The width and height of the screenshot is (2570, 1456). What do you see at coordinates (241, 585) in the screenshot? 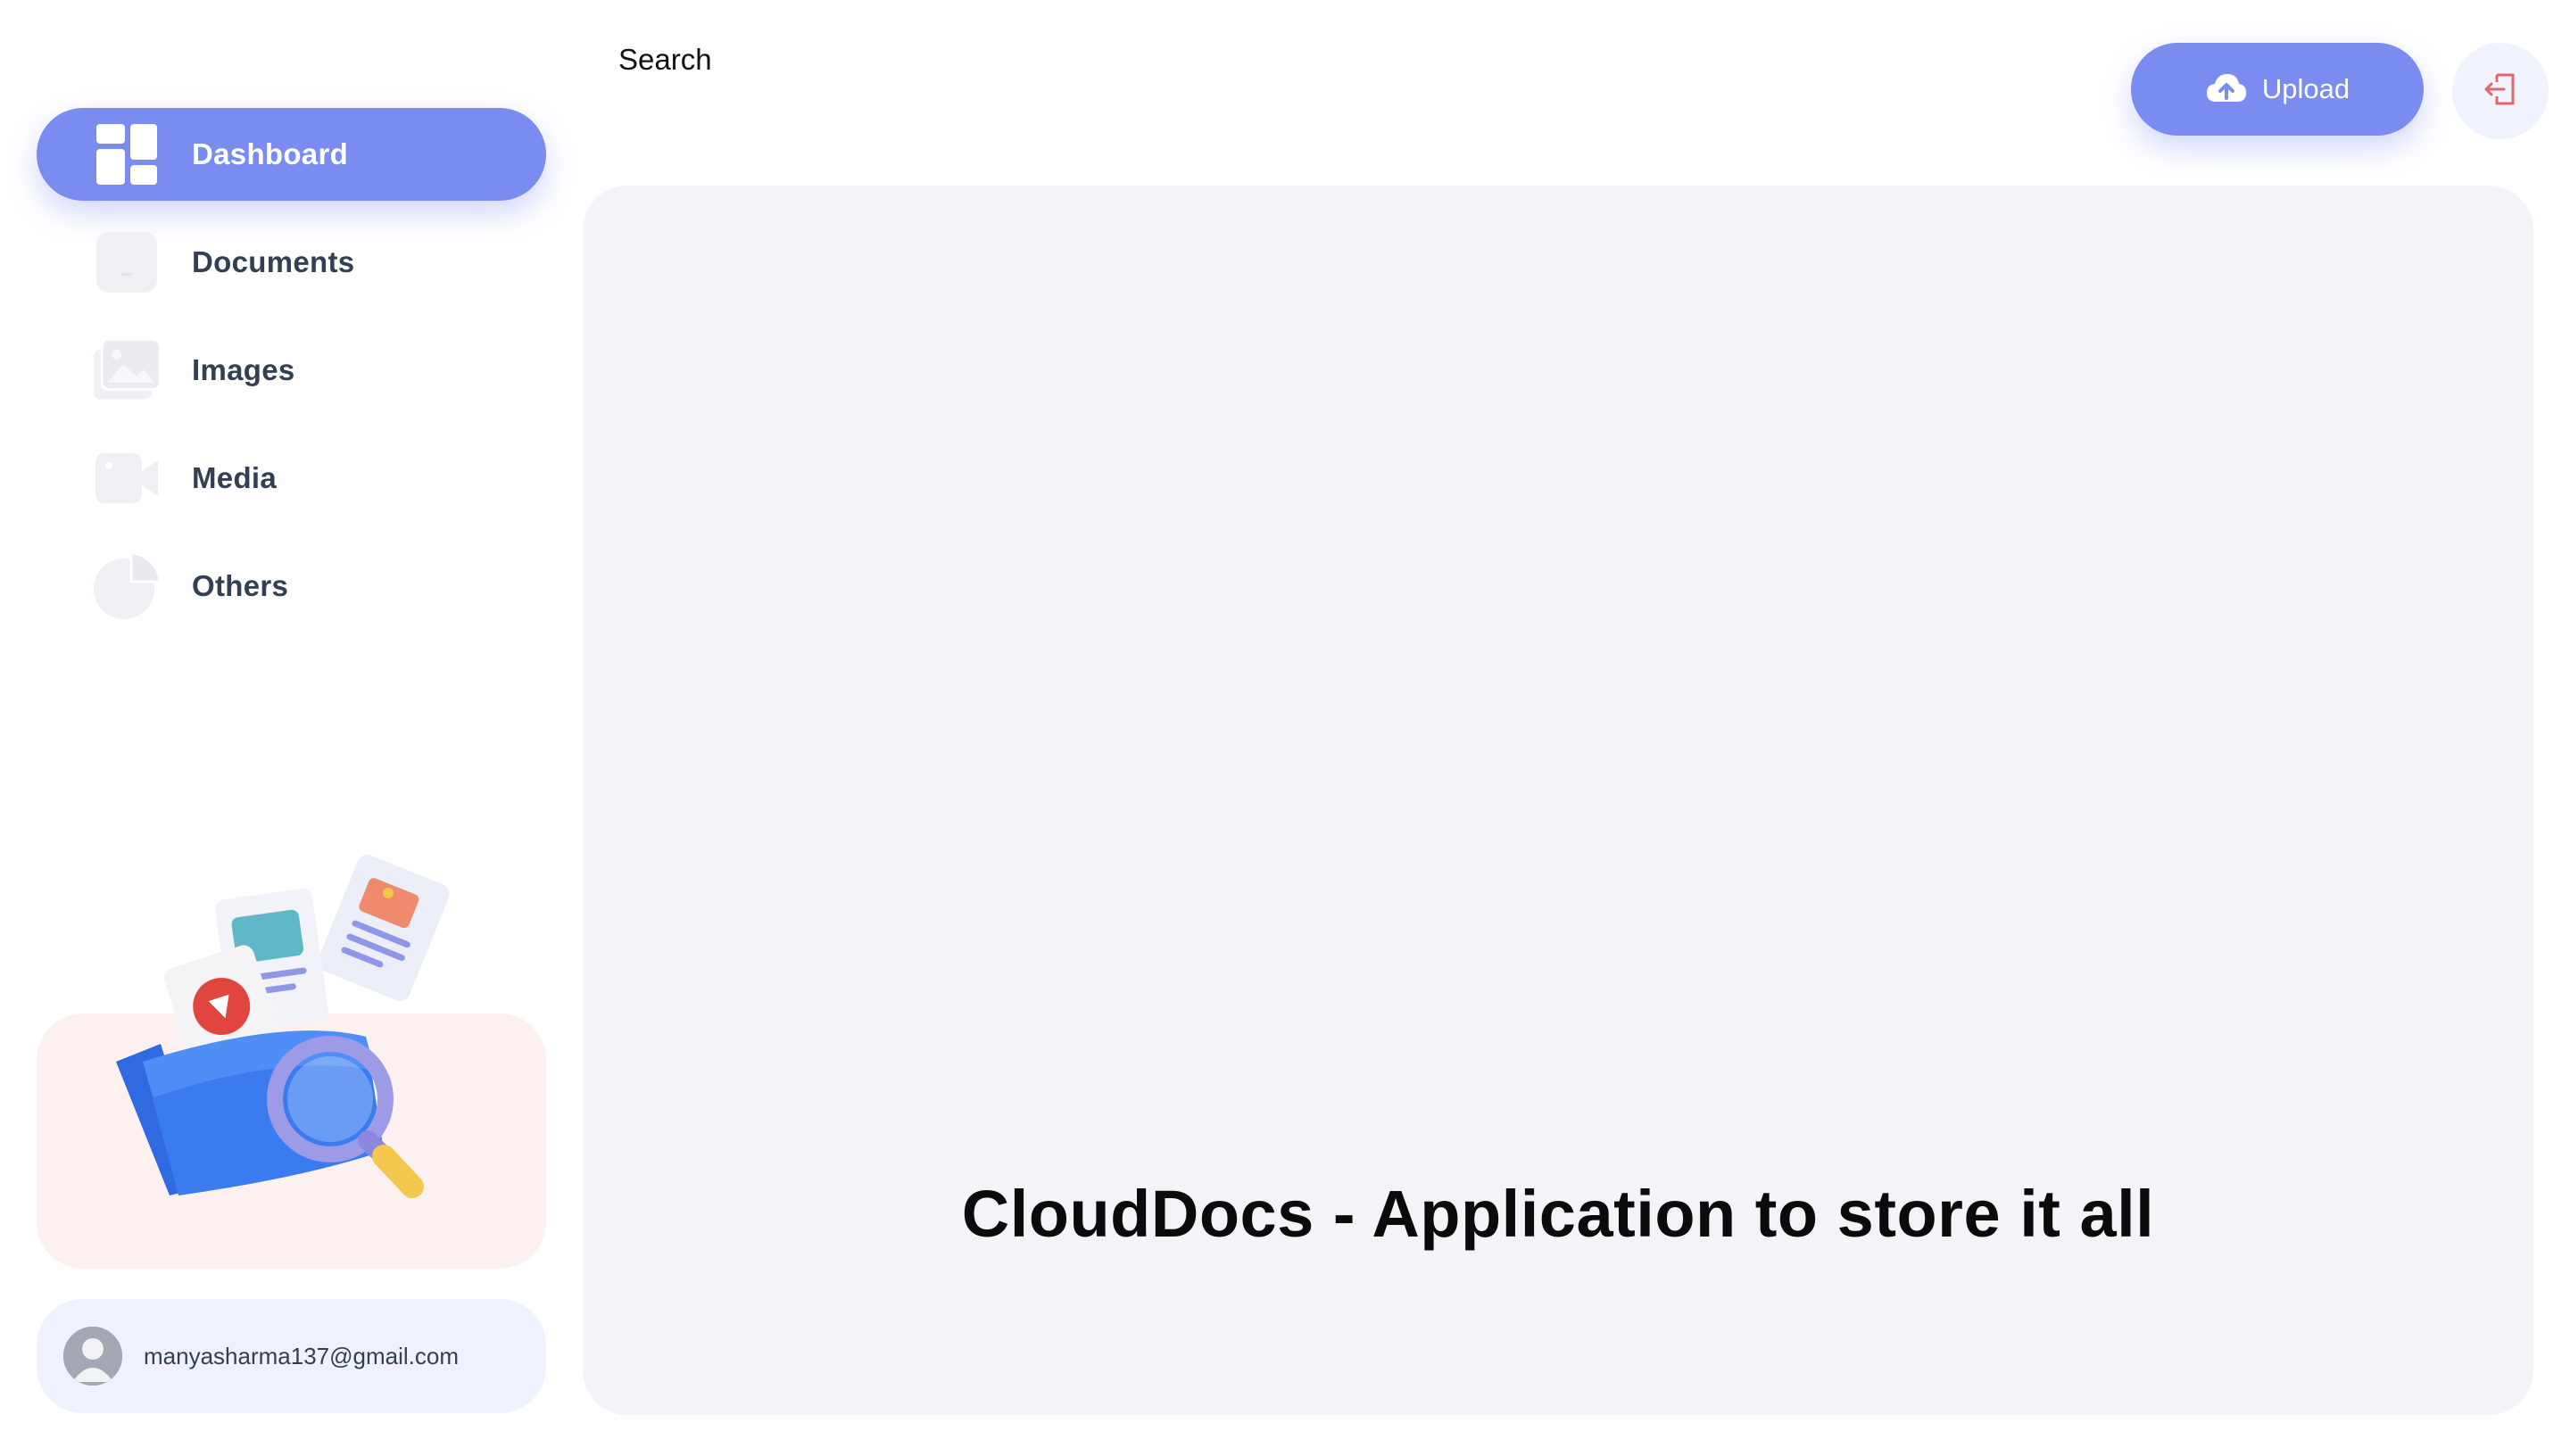
I see `sidebar-item-label: Others` at bounding box center [241, 585].